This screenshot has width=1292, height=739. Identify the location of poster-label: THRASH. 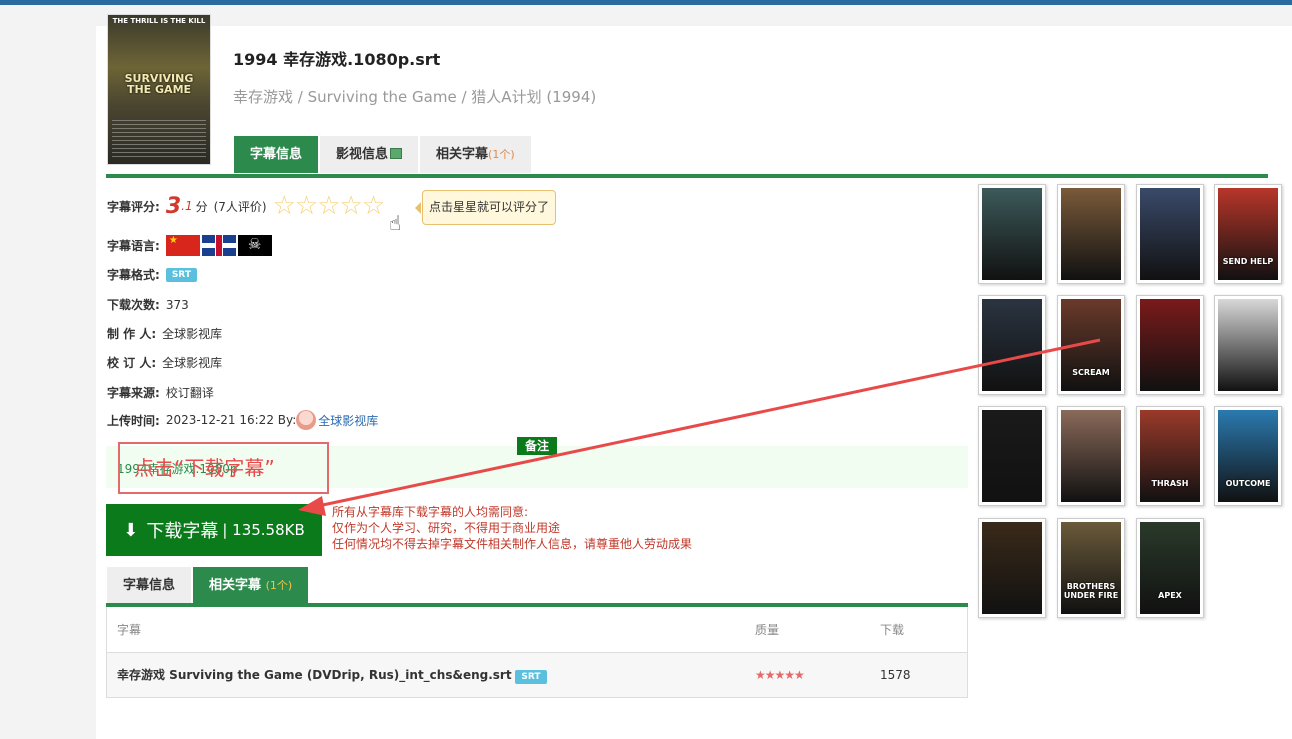
(1170, 483).